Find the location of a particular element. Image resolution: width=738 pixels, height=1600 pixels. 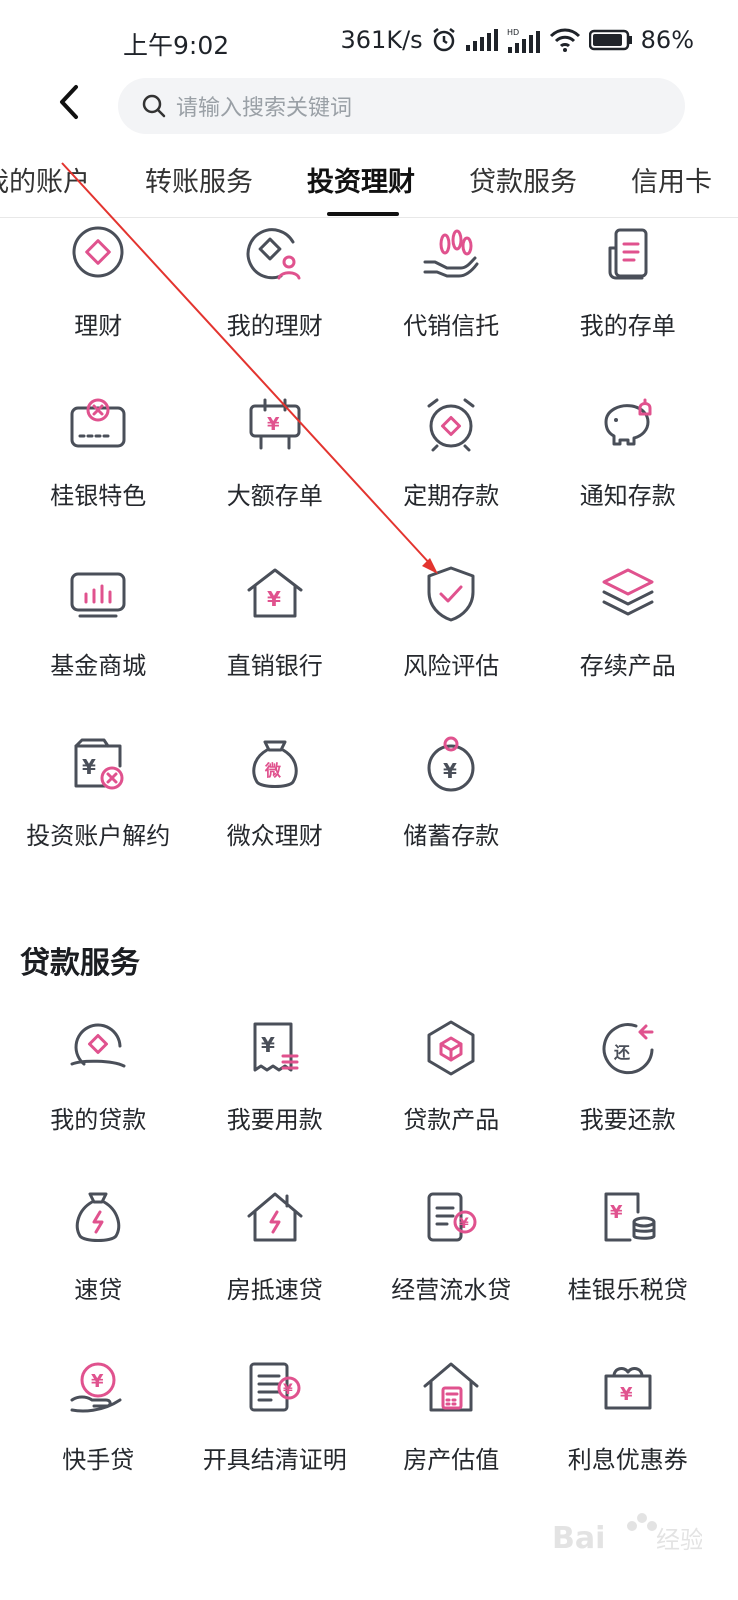

item-direct-bank: ¥ 直销银行 is located at coordinates (275, 647).